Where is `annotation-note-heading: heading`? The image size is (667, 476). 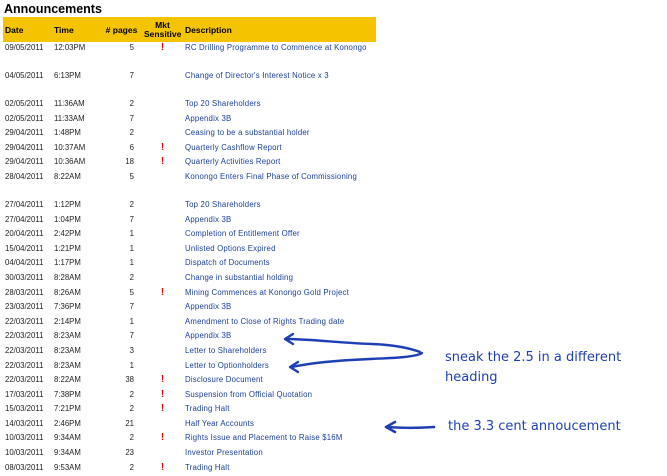 annotation-note-heading: heading is located at coordinates (471, 377).